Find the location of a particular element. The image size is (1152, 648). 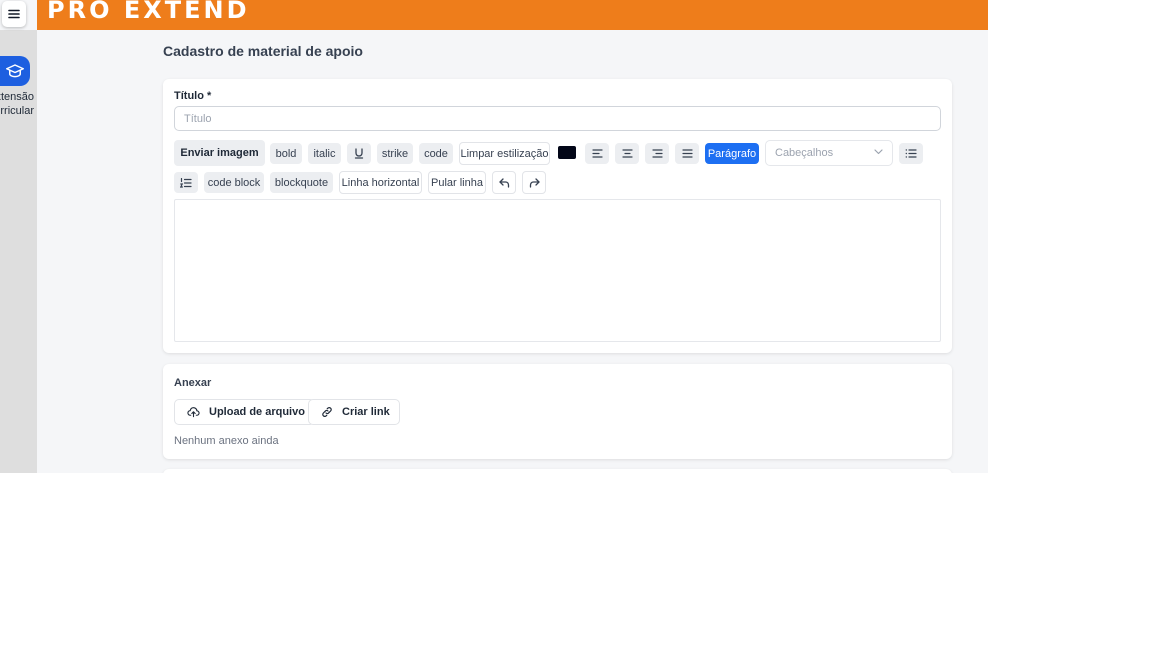

align-right-icon is located at coordinates (657, 153).